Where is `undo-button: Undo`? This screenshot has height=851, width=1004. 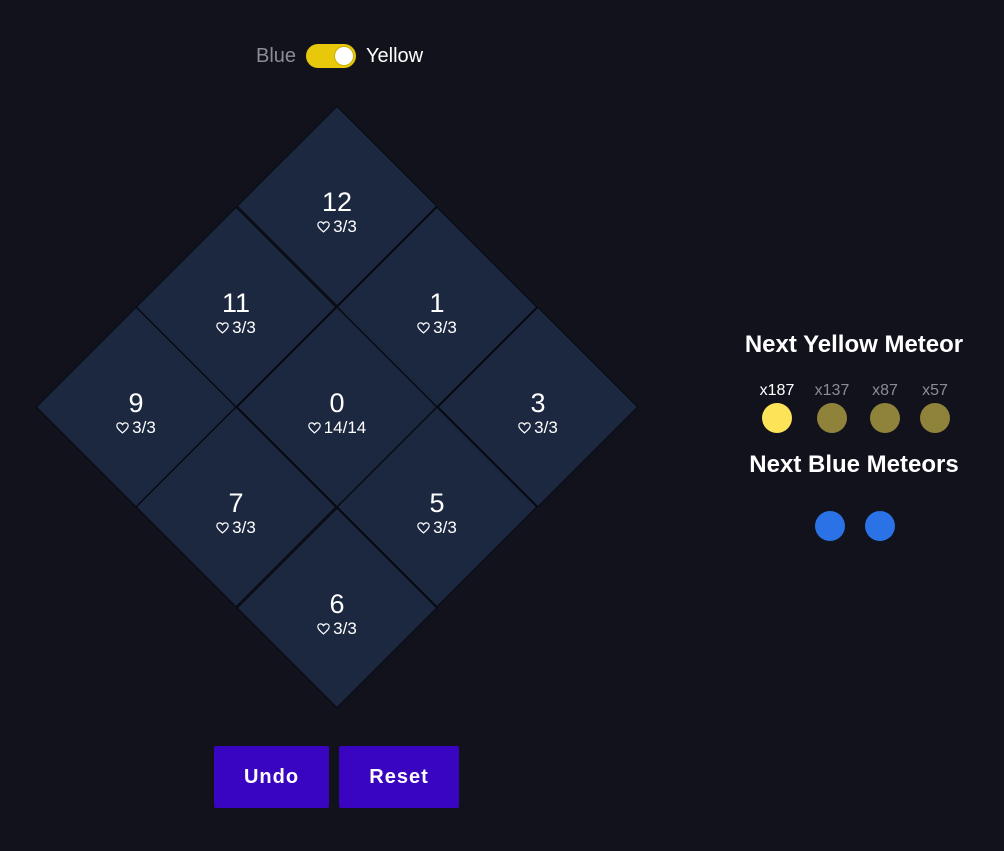 undo-button: Undo is located at coordinates (271, 777).